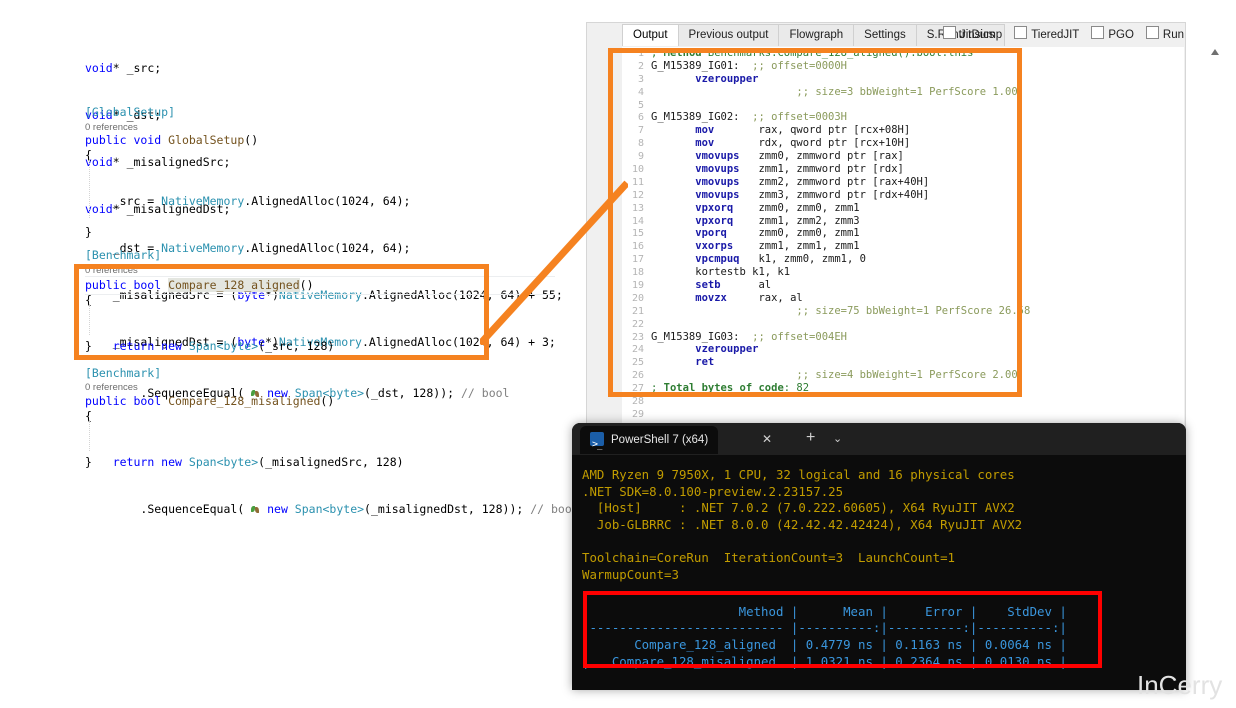  What do you see at coordinates (746, 285) in the screenshot?
I see `asm-line-text: al` at bounding box center [746, 285].